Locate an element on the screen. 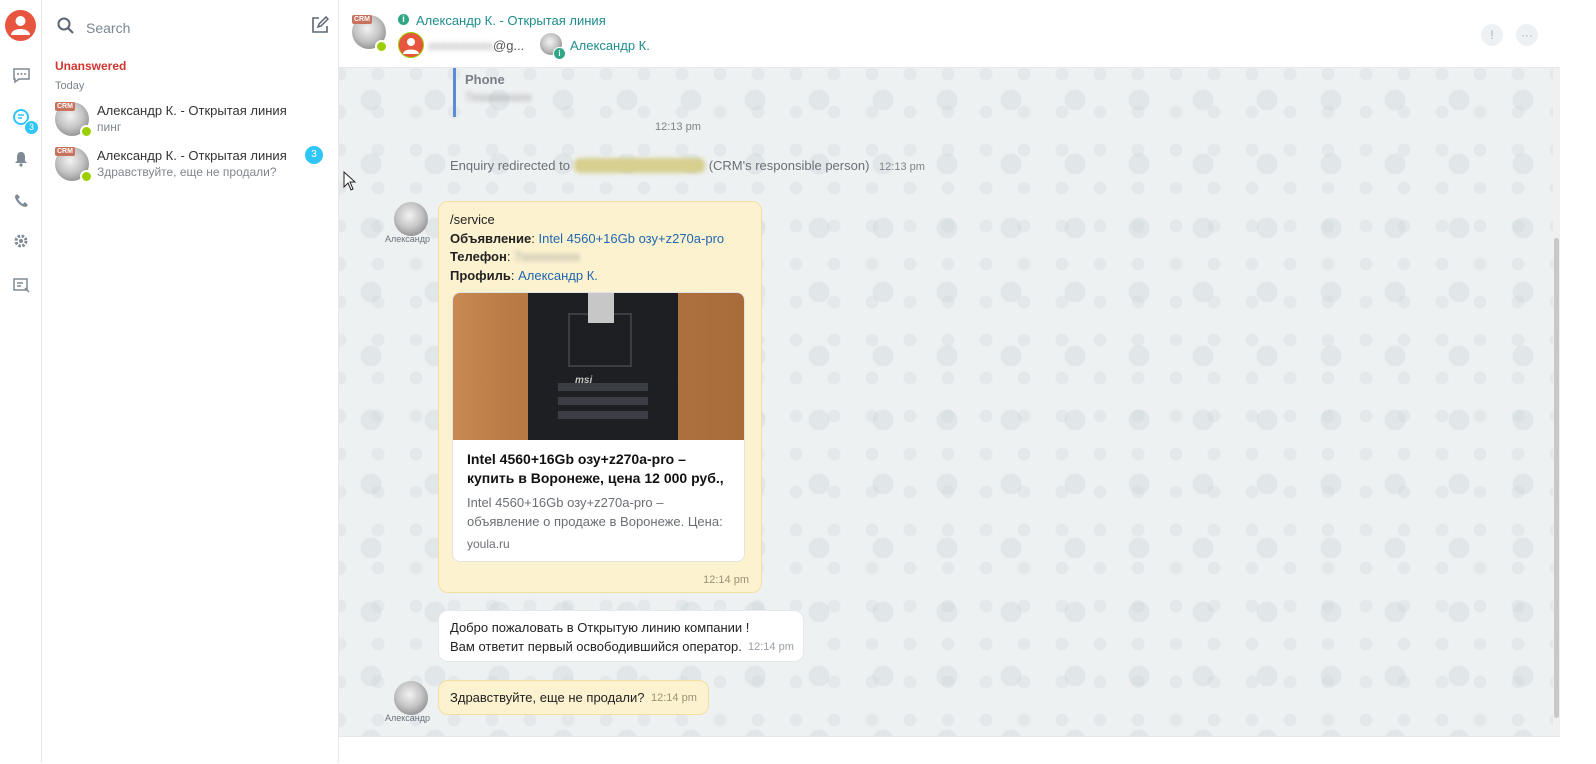 This screenshot has height=764, width=1596. user-avatar-icon is located at coordinates (20, 25).